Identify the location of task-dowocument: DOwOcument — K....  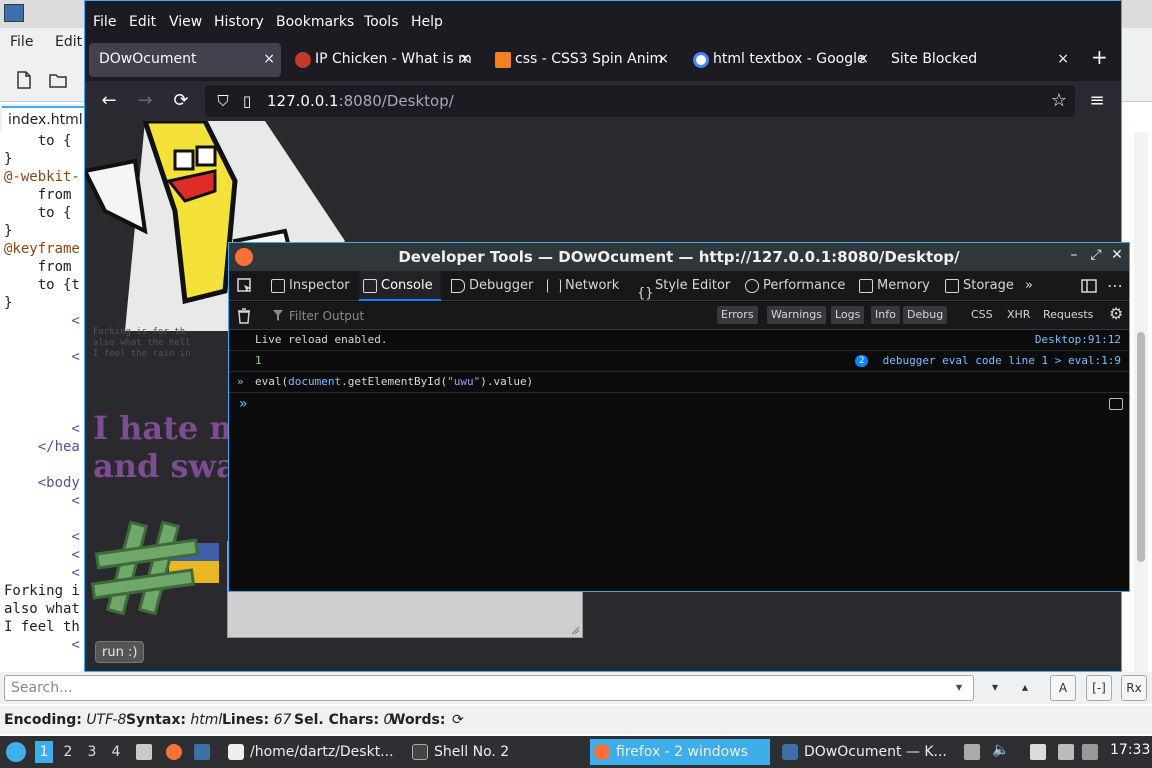
(866, 752).